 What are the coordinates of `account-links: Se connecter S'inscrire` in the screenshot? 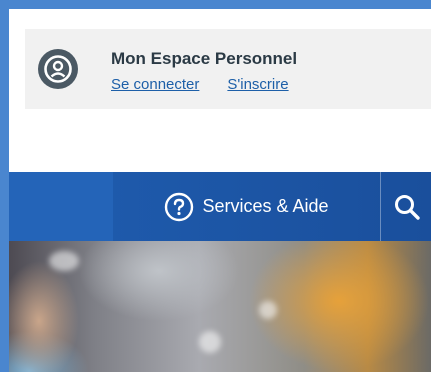 It's located at (200, 84).